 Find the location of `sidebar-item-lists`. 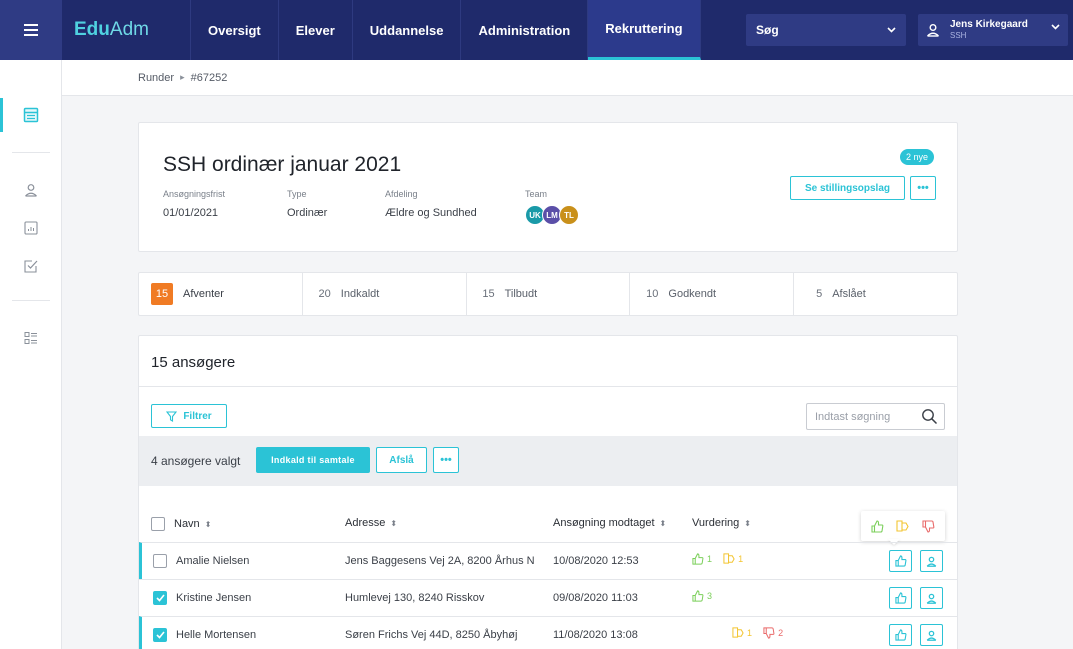

sidebar-item-lists is located at coordinates (31, 338).